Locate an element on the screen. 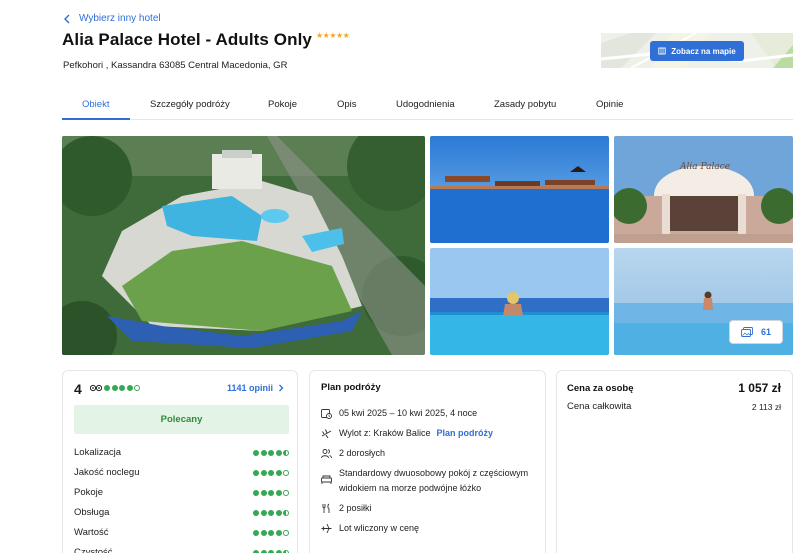 The image size is (800, 553). plan-departure-row: Wylot z: Kraków Balice Plan podróży is located at coordinates (407, 433).